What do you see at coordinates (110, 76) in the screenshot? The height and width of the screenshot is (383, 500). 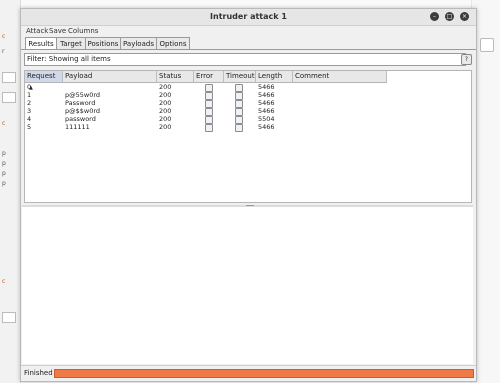 I see `column-header-payload: Payload` at bounding box center [110, 76].